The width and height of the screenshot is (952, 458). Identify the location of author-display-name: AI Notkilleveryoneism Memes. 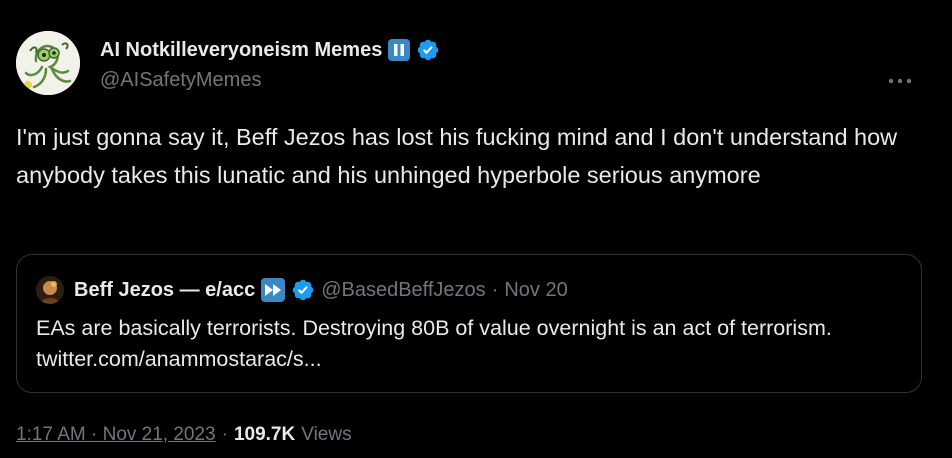
(241, 50).